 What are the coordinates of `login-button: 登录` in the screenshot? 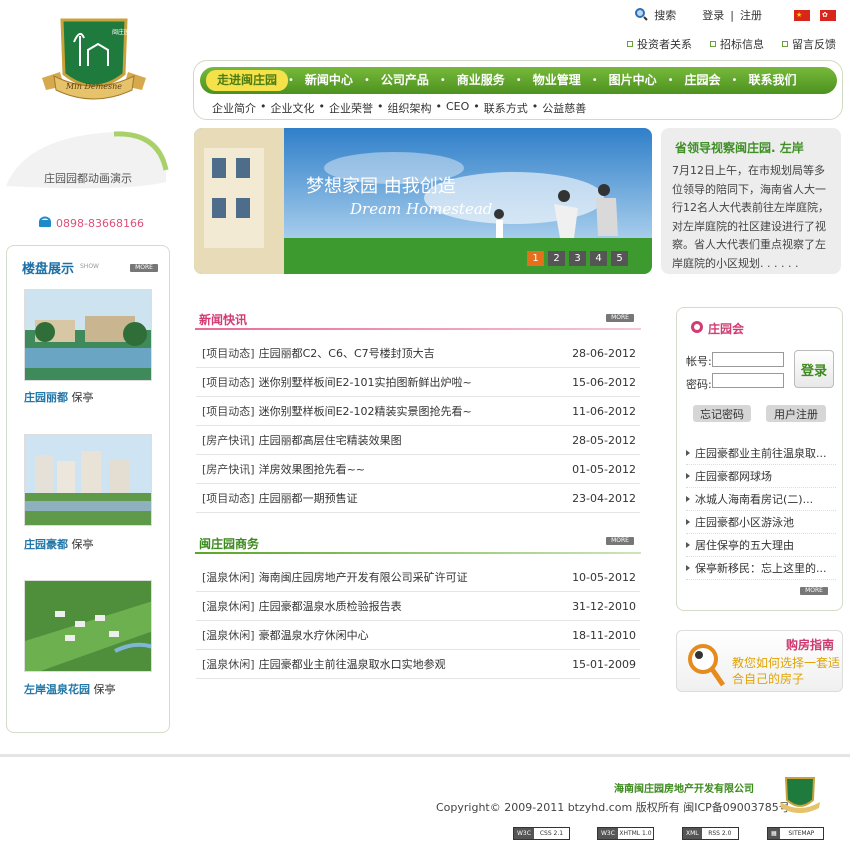 It's located at (814, 369).